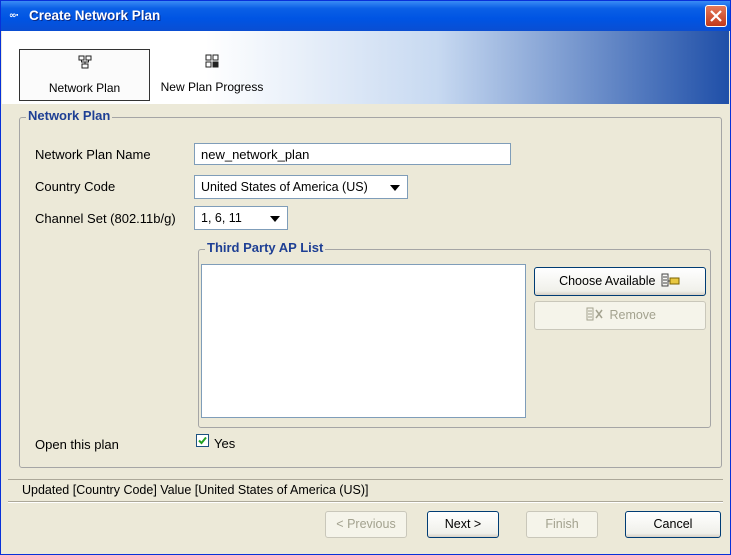  What do you see at coordinates (352, 154) in the screenshot?
I see `network-plan-name-input: new_network_plan` at bounding box center [352, 154].